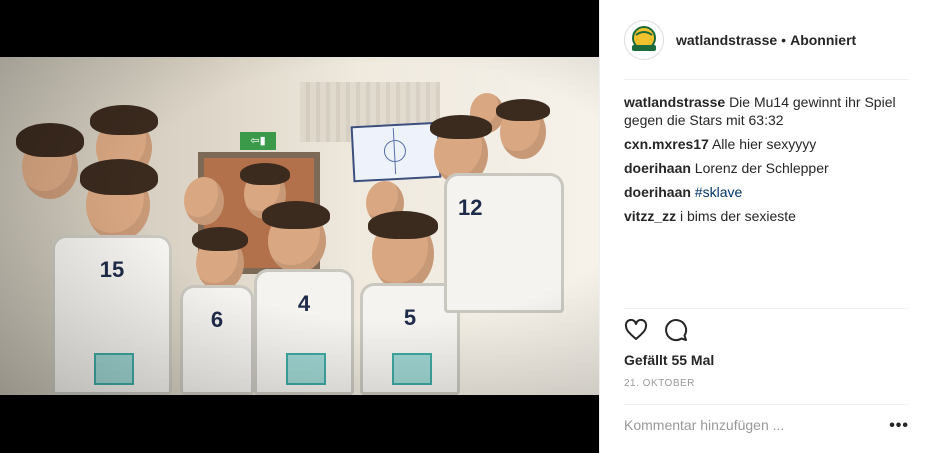 The image size is (933, 453). I want to click on comment-bubble-icon, so click(676, 330).